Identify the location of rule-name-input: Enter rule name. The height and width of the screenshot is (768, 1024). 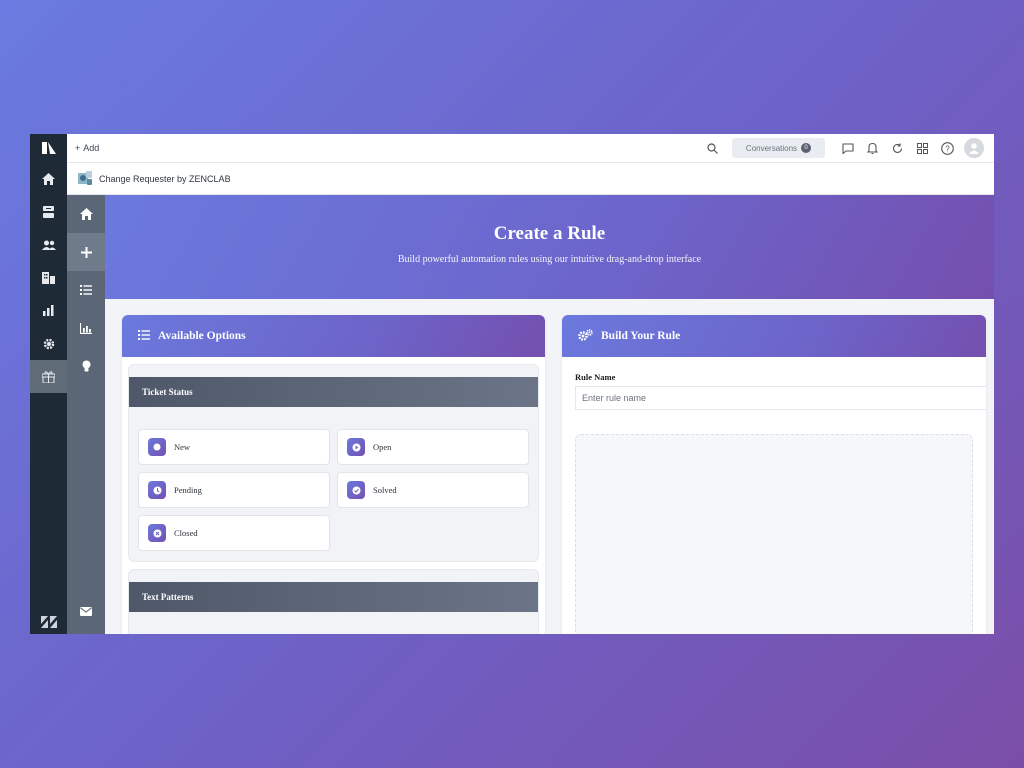
(780, 398).